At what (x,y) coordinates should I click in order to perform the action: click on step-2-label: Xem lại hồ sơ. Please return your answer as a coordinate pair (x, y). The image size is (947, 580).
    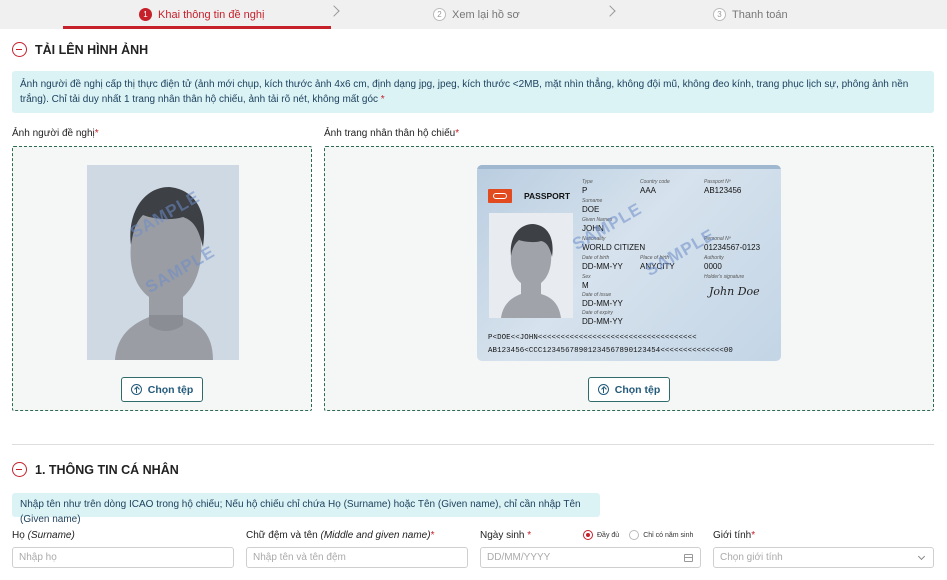
    Looking at the image, I should click on (486, 14).